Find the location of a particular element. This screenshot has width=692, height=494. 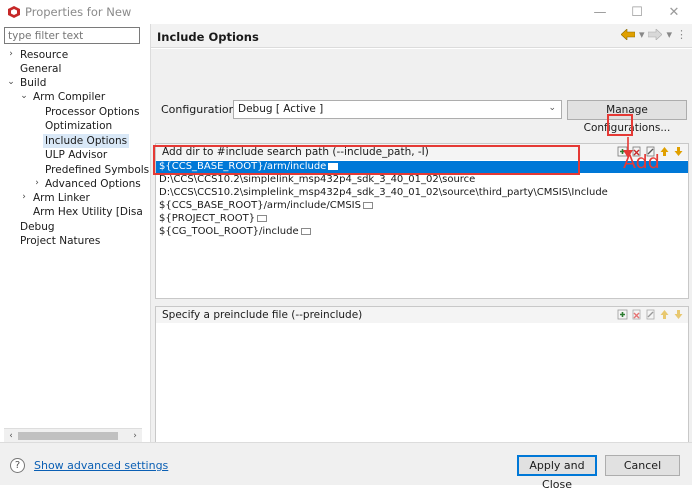

show-advanced-settings-link: Show advanced settings is located at coordinates (101, 465).